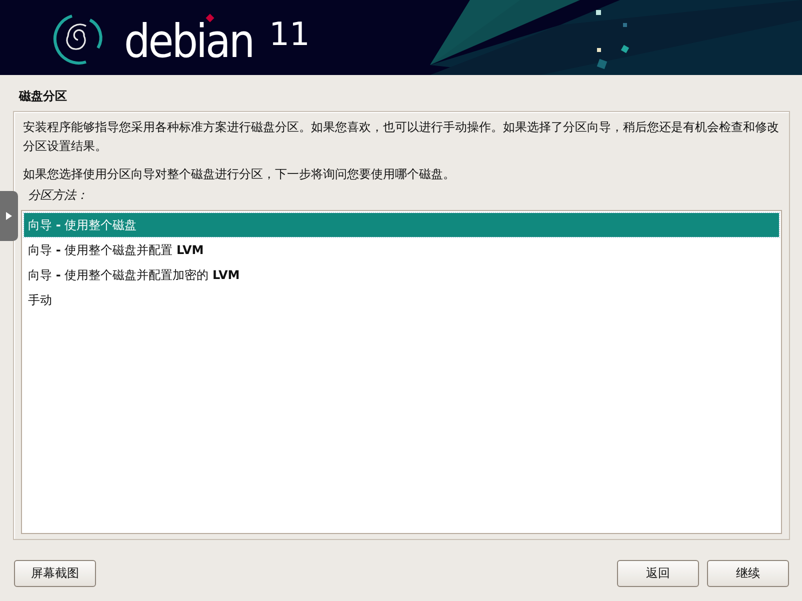 The width and height of the screenshot is (802, 601). I want to click on page-title: 磁盘分区, so click(43, 96).